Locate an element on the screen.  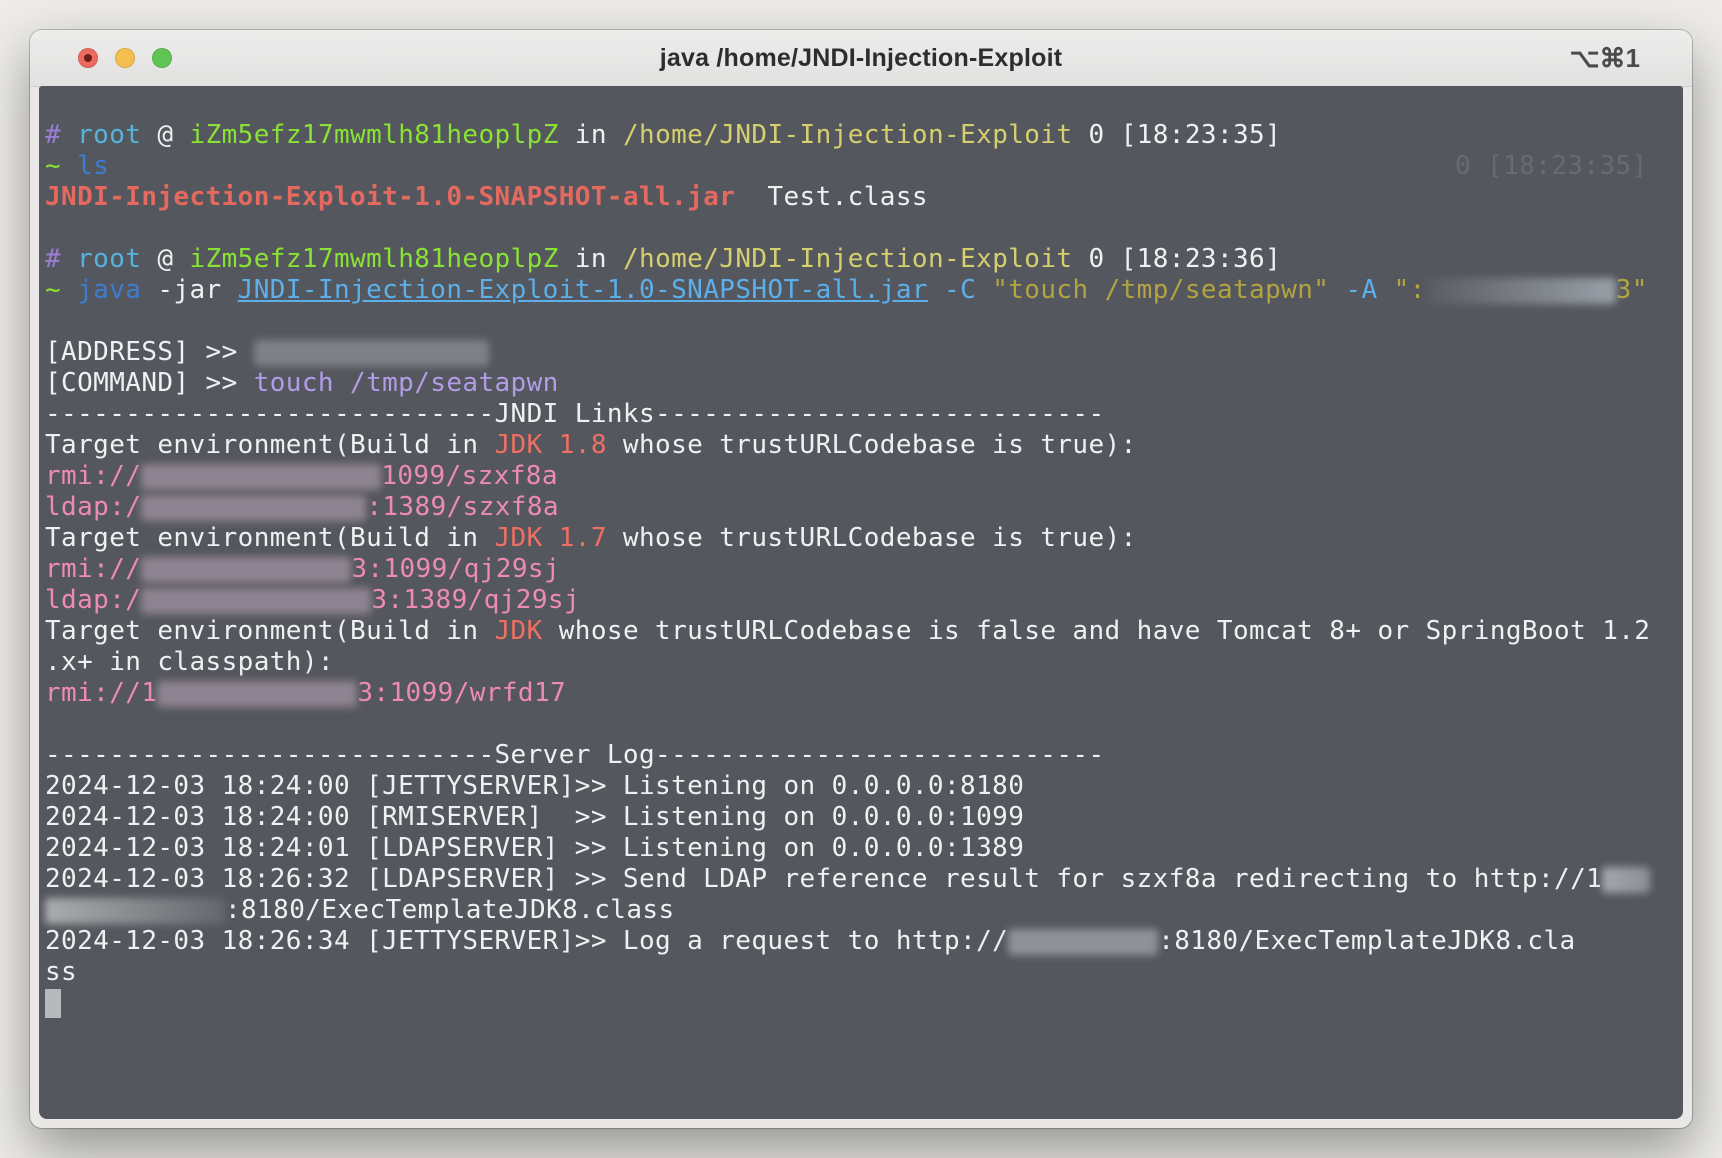
window-title: java /home/JNDI-Injection-Exploit is located at coordinates (861, 57).